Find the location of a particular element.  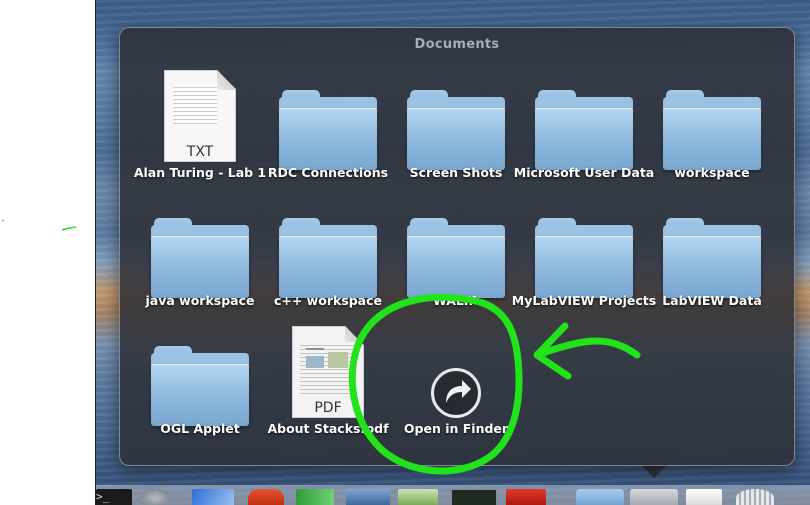

excel-icon is located at coordinates (315, 497).